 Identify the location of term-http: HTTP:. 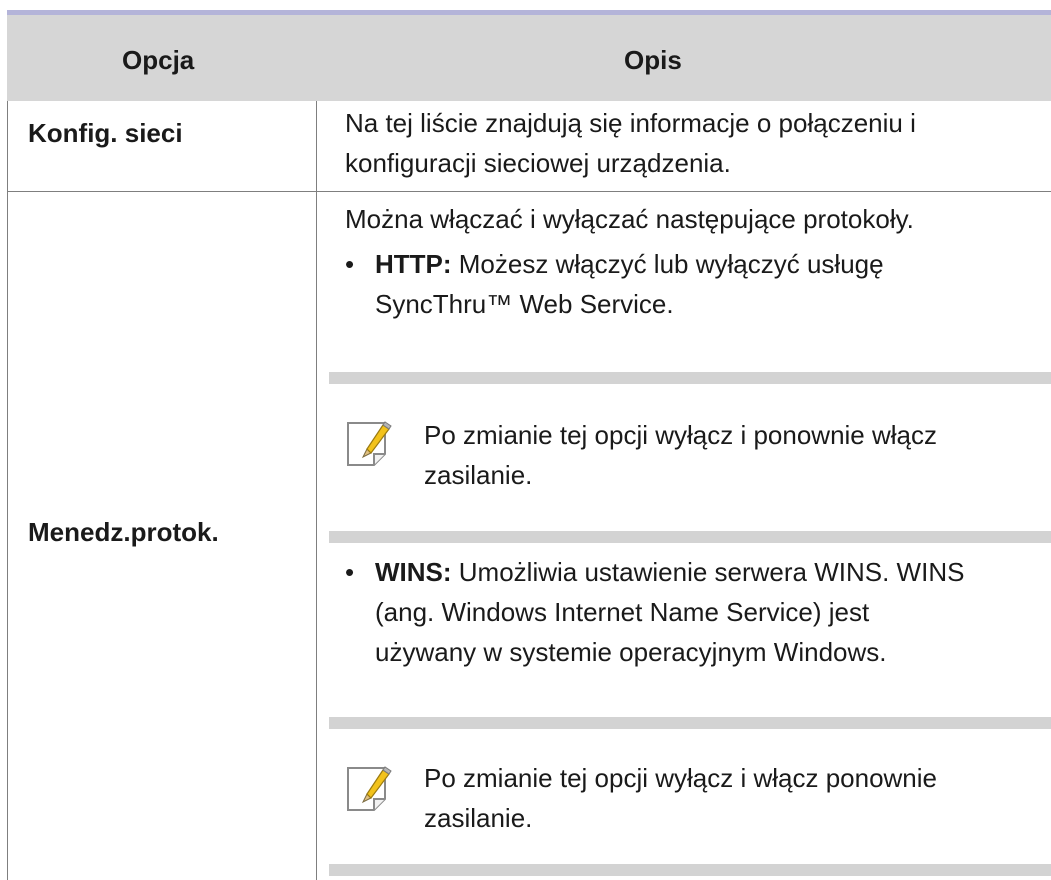
(413, 264).